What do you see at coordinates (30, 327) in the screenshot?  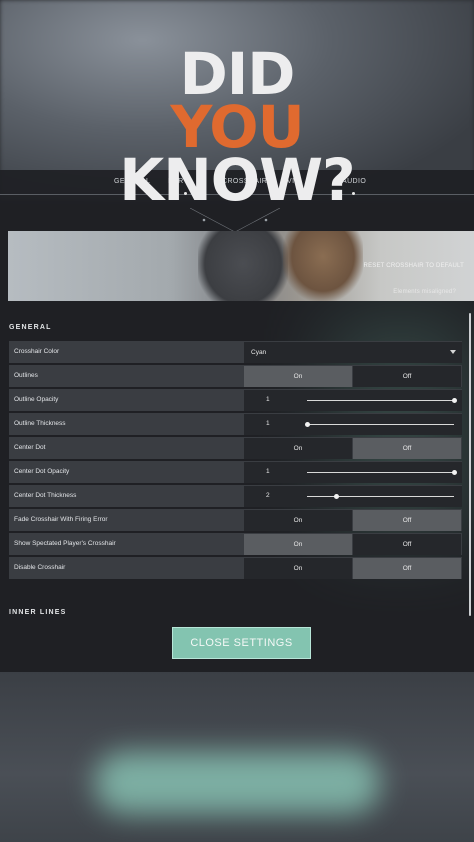 I see `section-title-general: GENERAL` at bounding box center [30, 327].